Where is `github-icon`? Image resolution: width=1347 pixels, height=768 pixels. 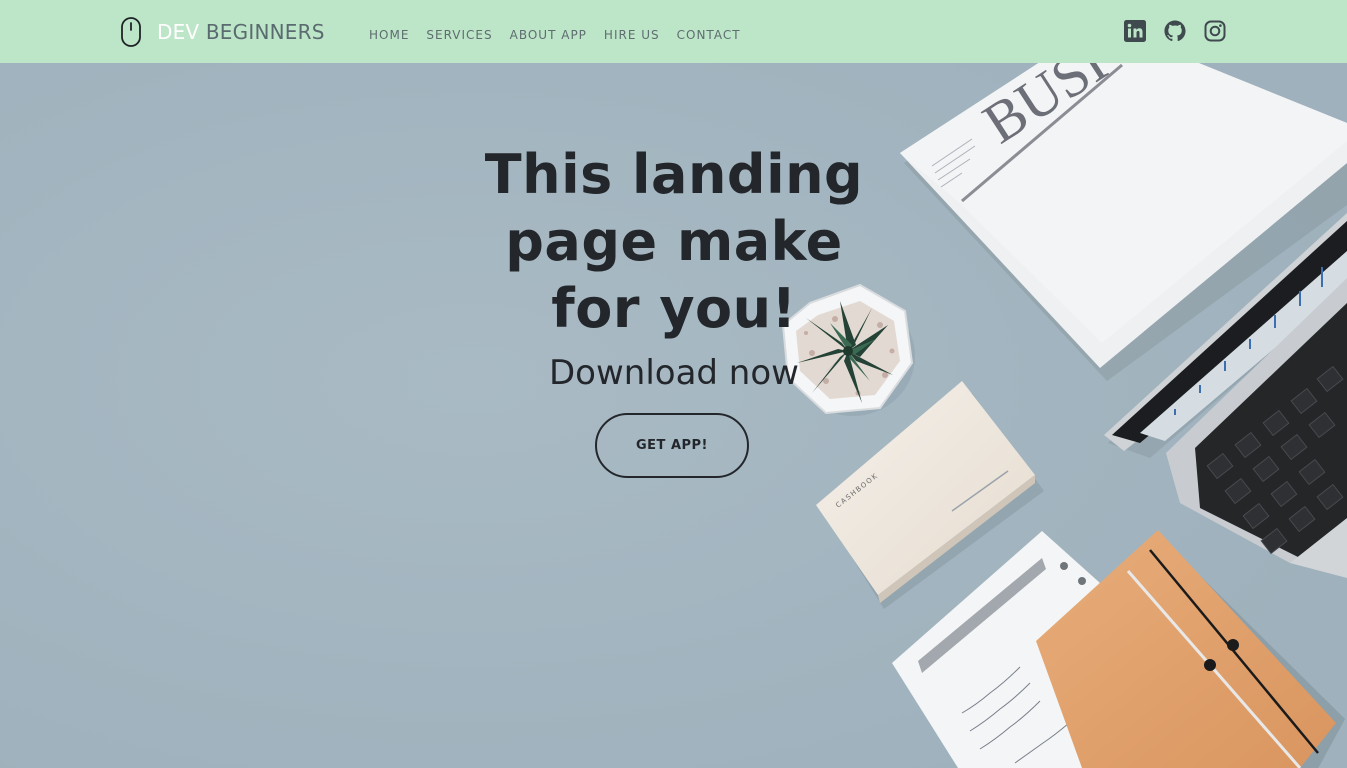
github-icon is located at coordinates (1175, 31).